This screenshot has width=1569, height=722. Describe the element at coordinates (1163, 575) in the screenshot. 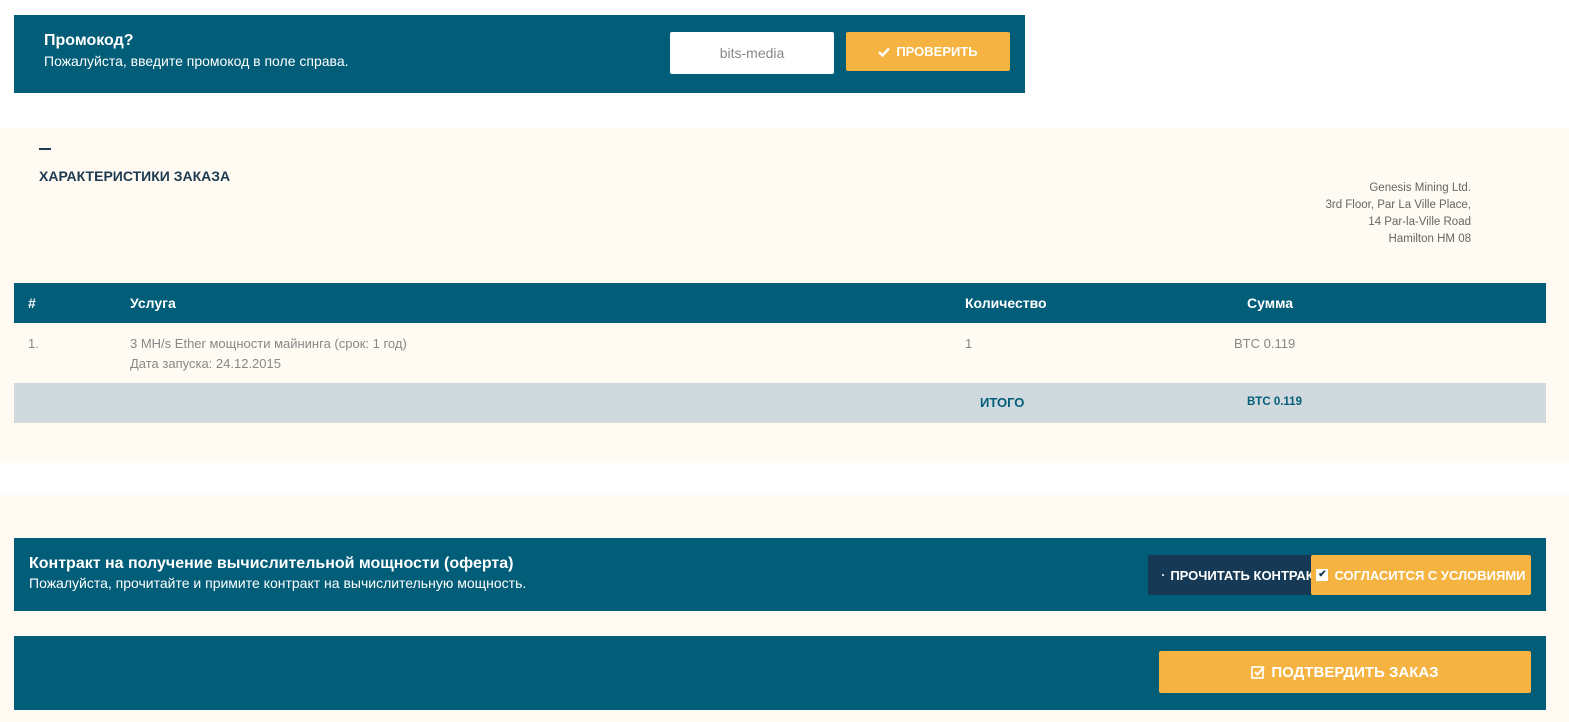

I see `book-icon` at that location.